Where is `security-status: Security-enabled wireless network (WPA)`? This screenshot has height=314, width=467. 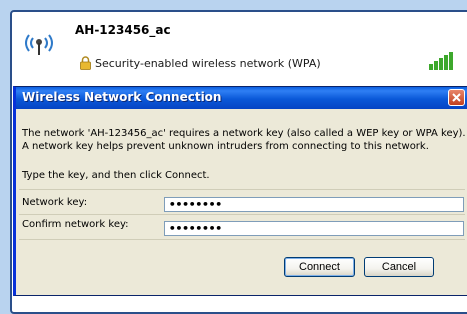
security-status: Security-enabled wireless network (WPA) is located at coordinates (208, 63).